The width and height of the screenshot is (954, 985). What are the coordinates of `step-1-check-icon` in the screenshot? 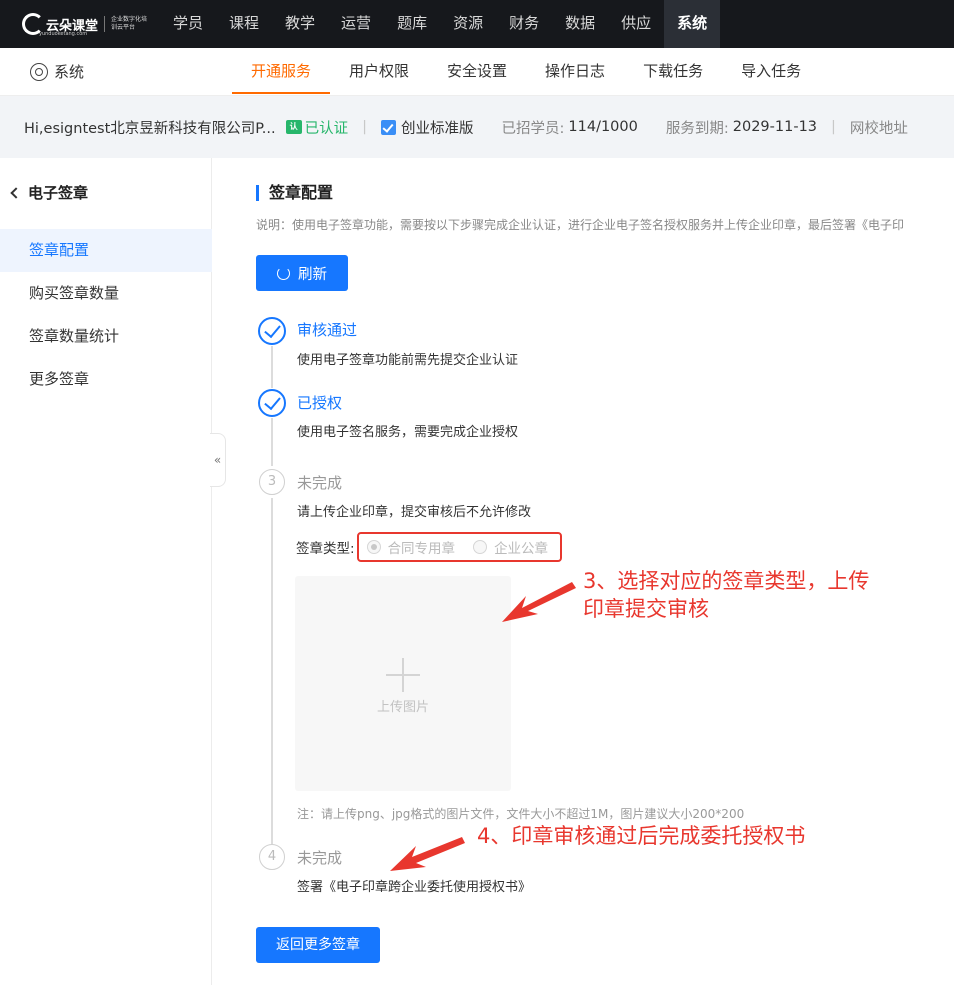 It's located at (272, 331).